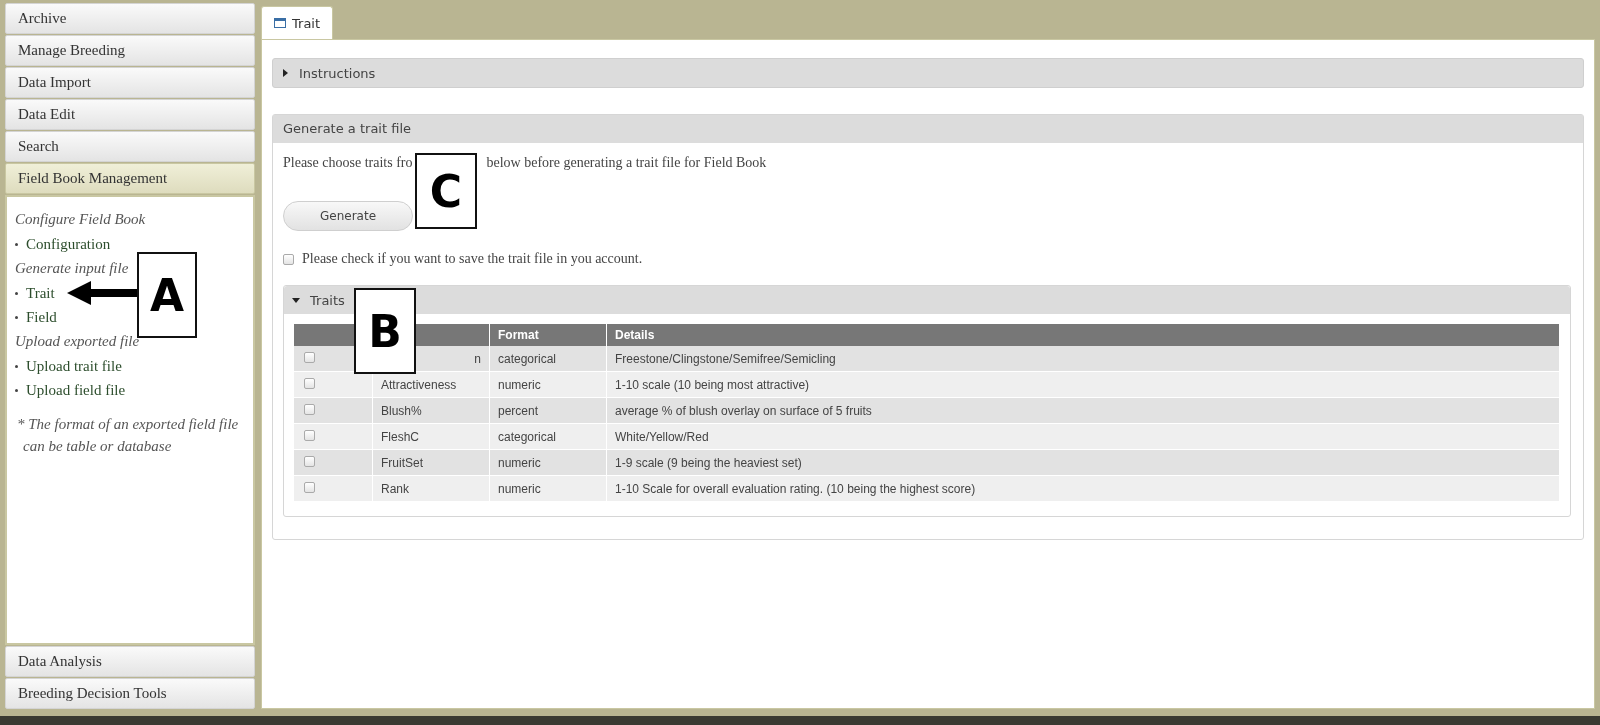  Describe the element at coordinates (348, 216) in the screenshot. I see `generate-button: Generate` at that location.